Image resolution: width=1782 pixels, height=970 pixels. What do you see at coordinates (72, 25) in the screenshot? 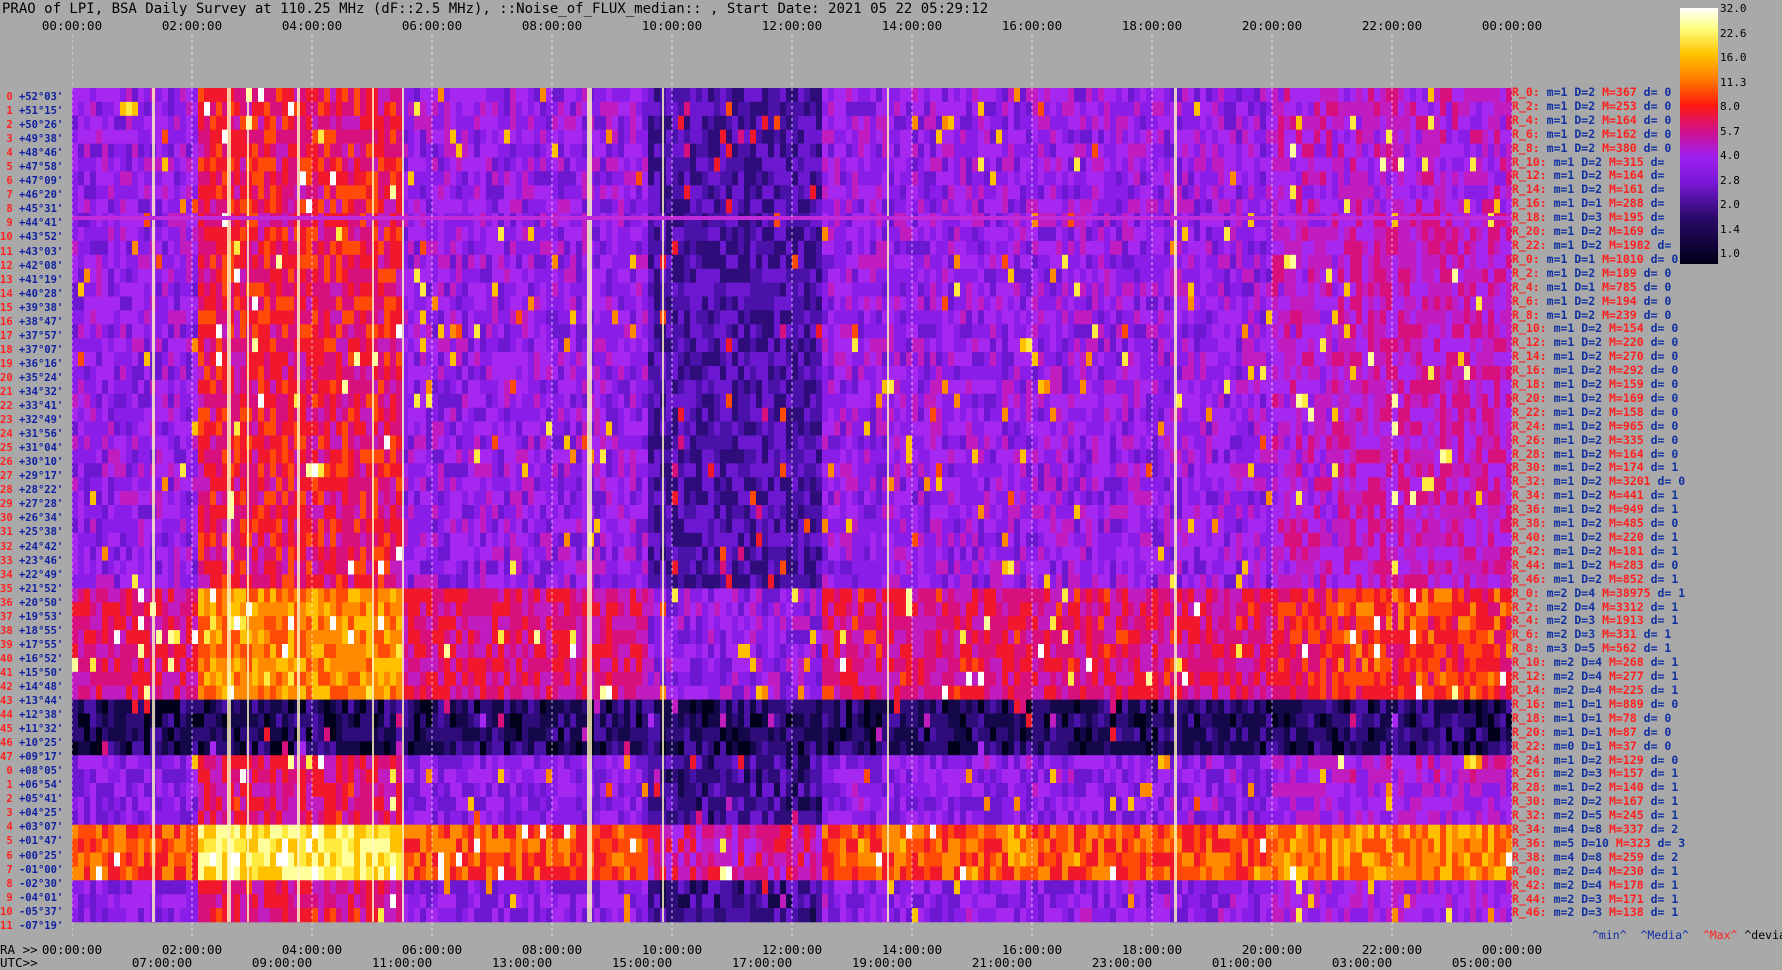
I see `top-axis-tick: 00:00:00` at bounding box center [72, 25].